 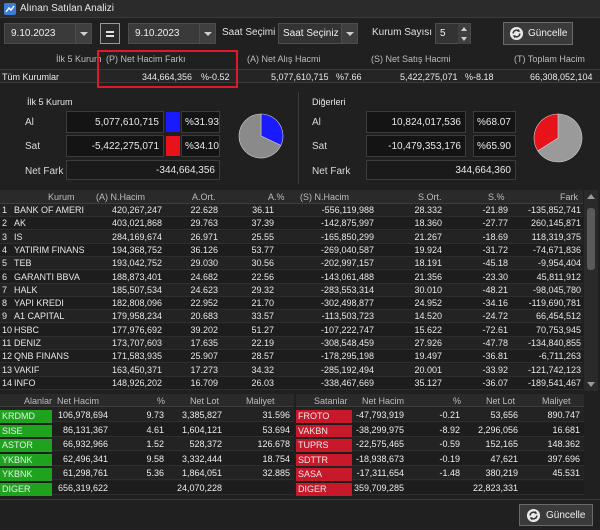 What do you see at coordinates (430, 197) in the screenshot?
I see `col-sell-avg: S.Ort.` at bounding box center [430, 197].